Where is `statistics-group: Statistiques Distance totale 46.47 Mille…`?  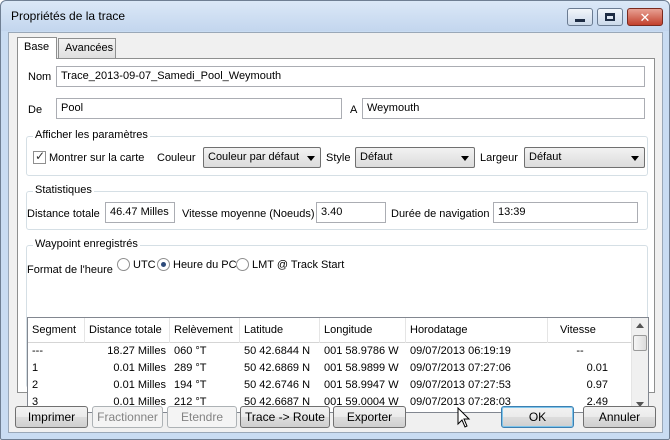 statistics-group: Statistiques Distance totale 46.47 Mille… is located at coordinates (337, 207).